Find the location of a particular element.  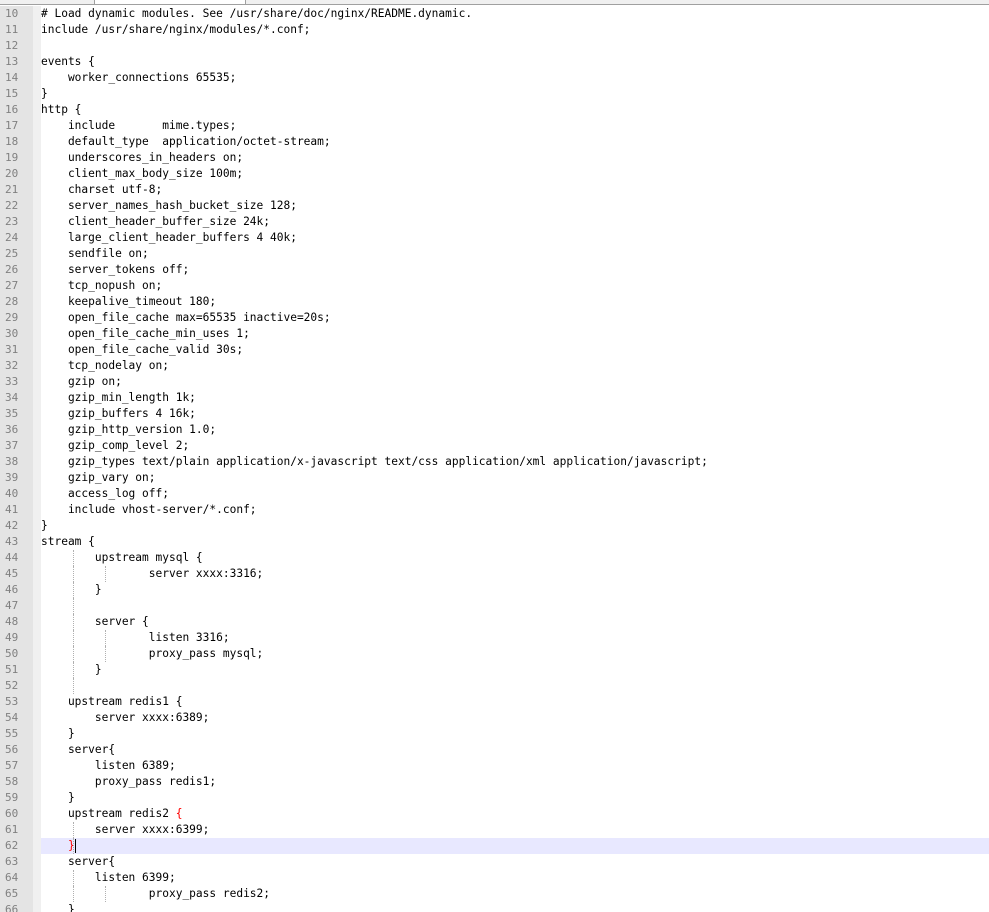

code-line: 46 } is located at coordinates (494, 590).